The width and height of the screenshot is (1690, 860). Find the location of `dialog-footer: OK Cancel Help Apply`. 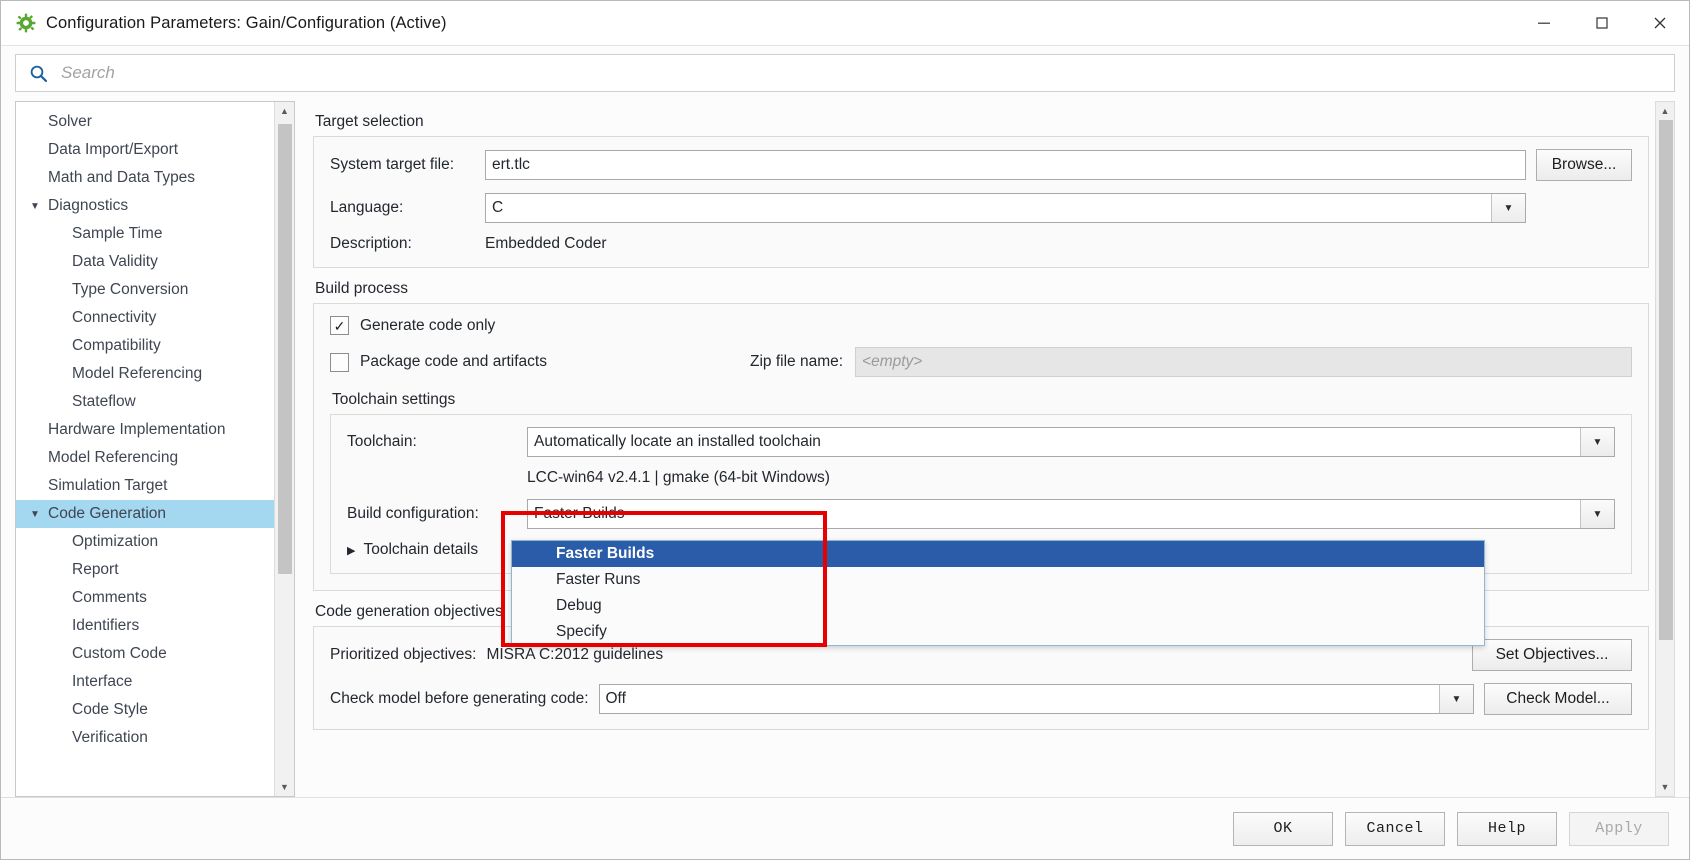

dialog-footer: OK Cancel Help Apply is located at coordinates (845, 828).